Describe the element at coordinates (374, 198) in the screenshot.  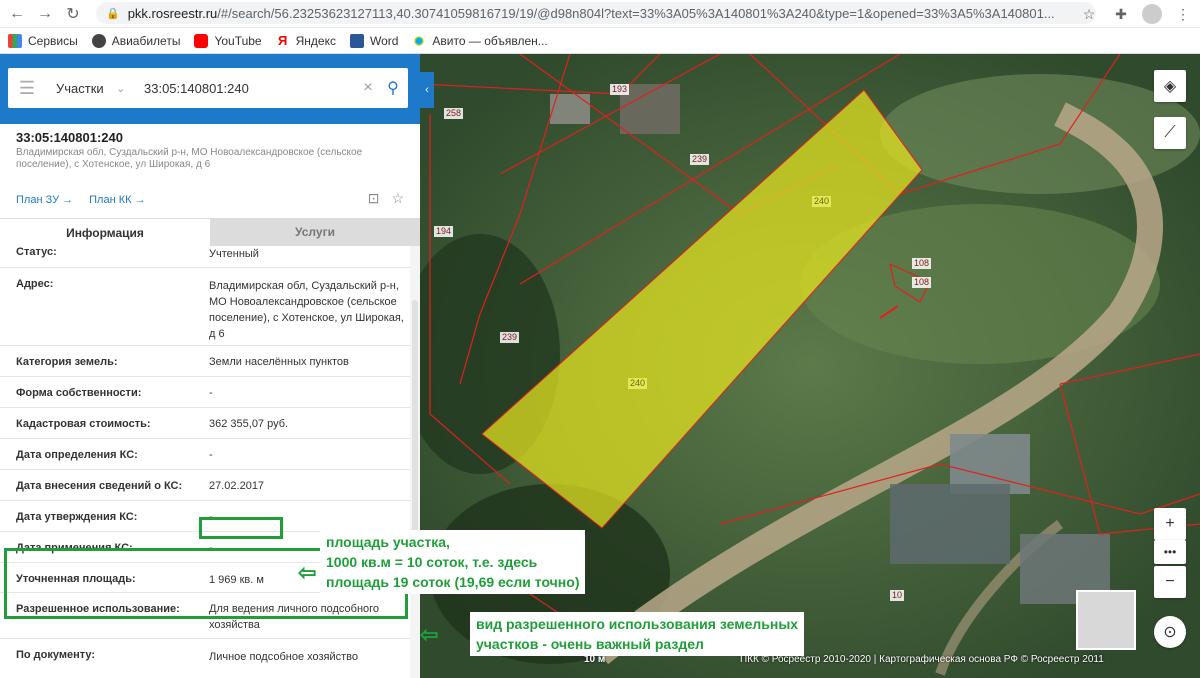
I see `zoom-to-object-icon: ⊡` at that location.